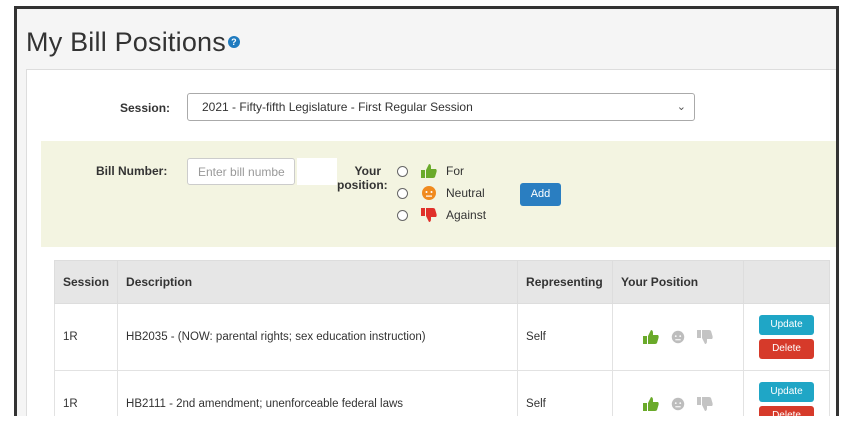 The image size is (844, 422). What do you see at coordinates (441, 215) in the screenshot?
I see `position-option-against: Against` at bounding box center [441, 215].